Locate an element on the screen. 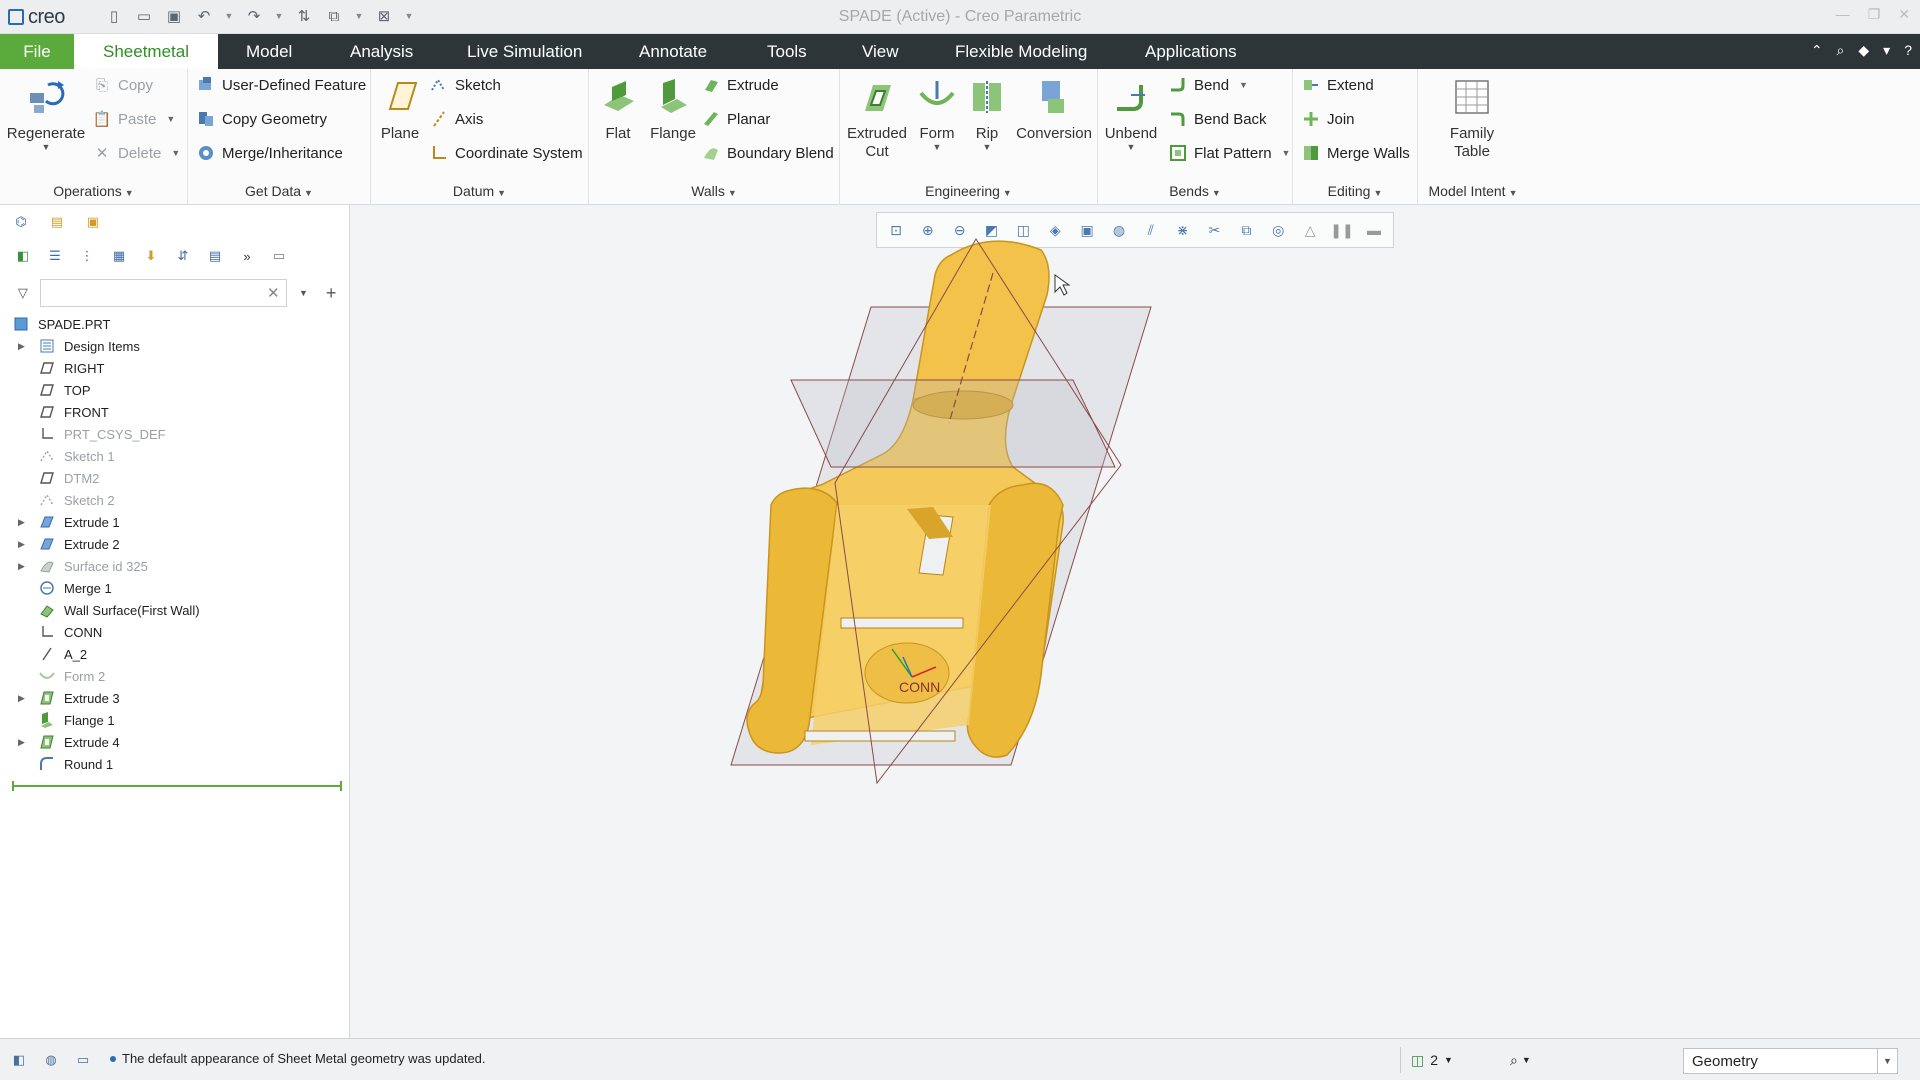 This screenshot has height=1080, width=1920. undo-icon: ↶ is located at coordinates (204, 16).